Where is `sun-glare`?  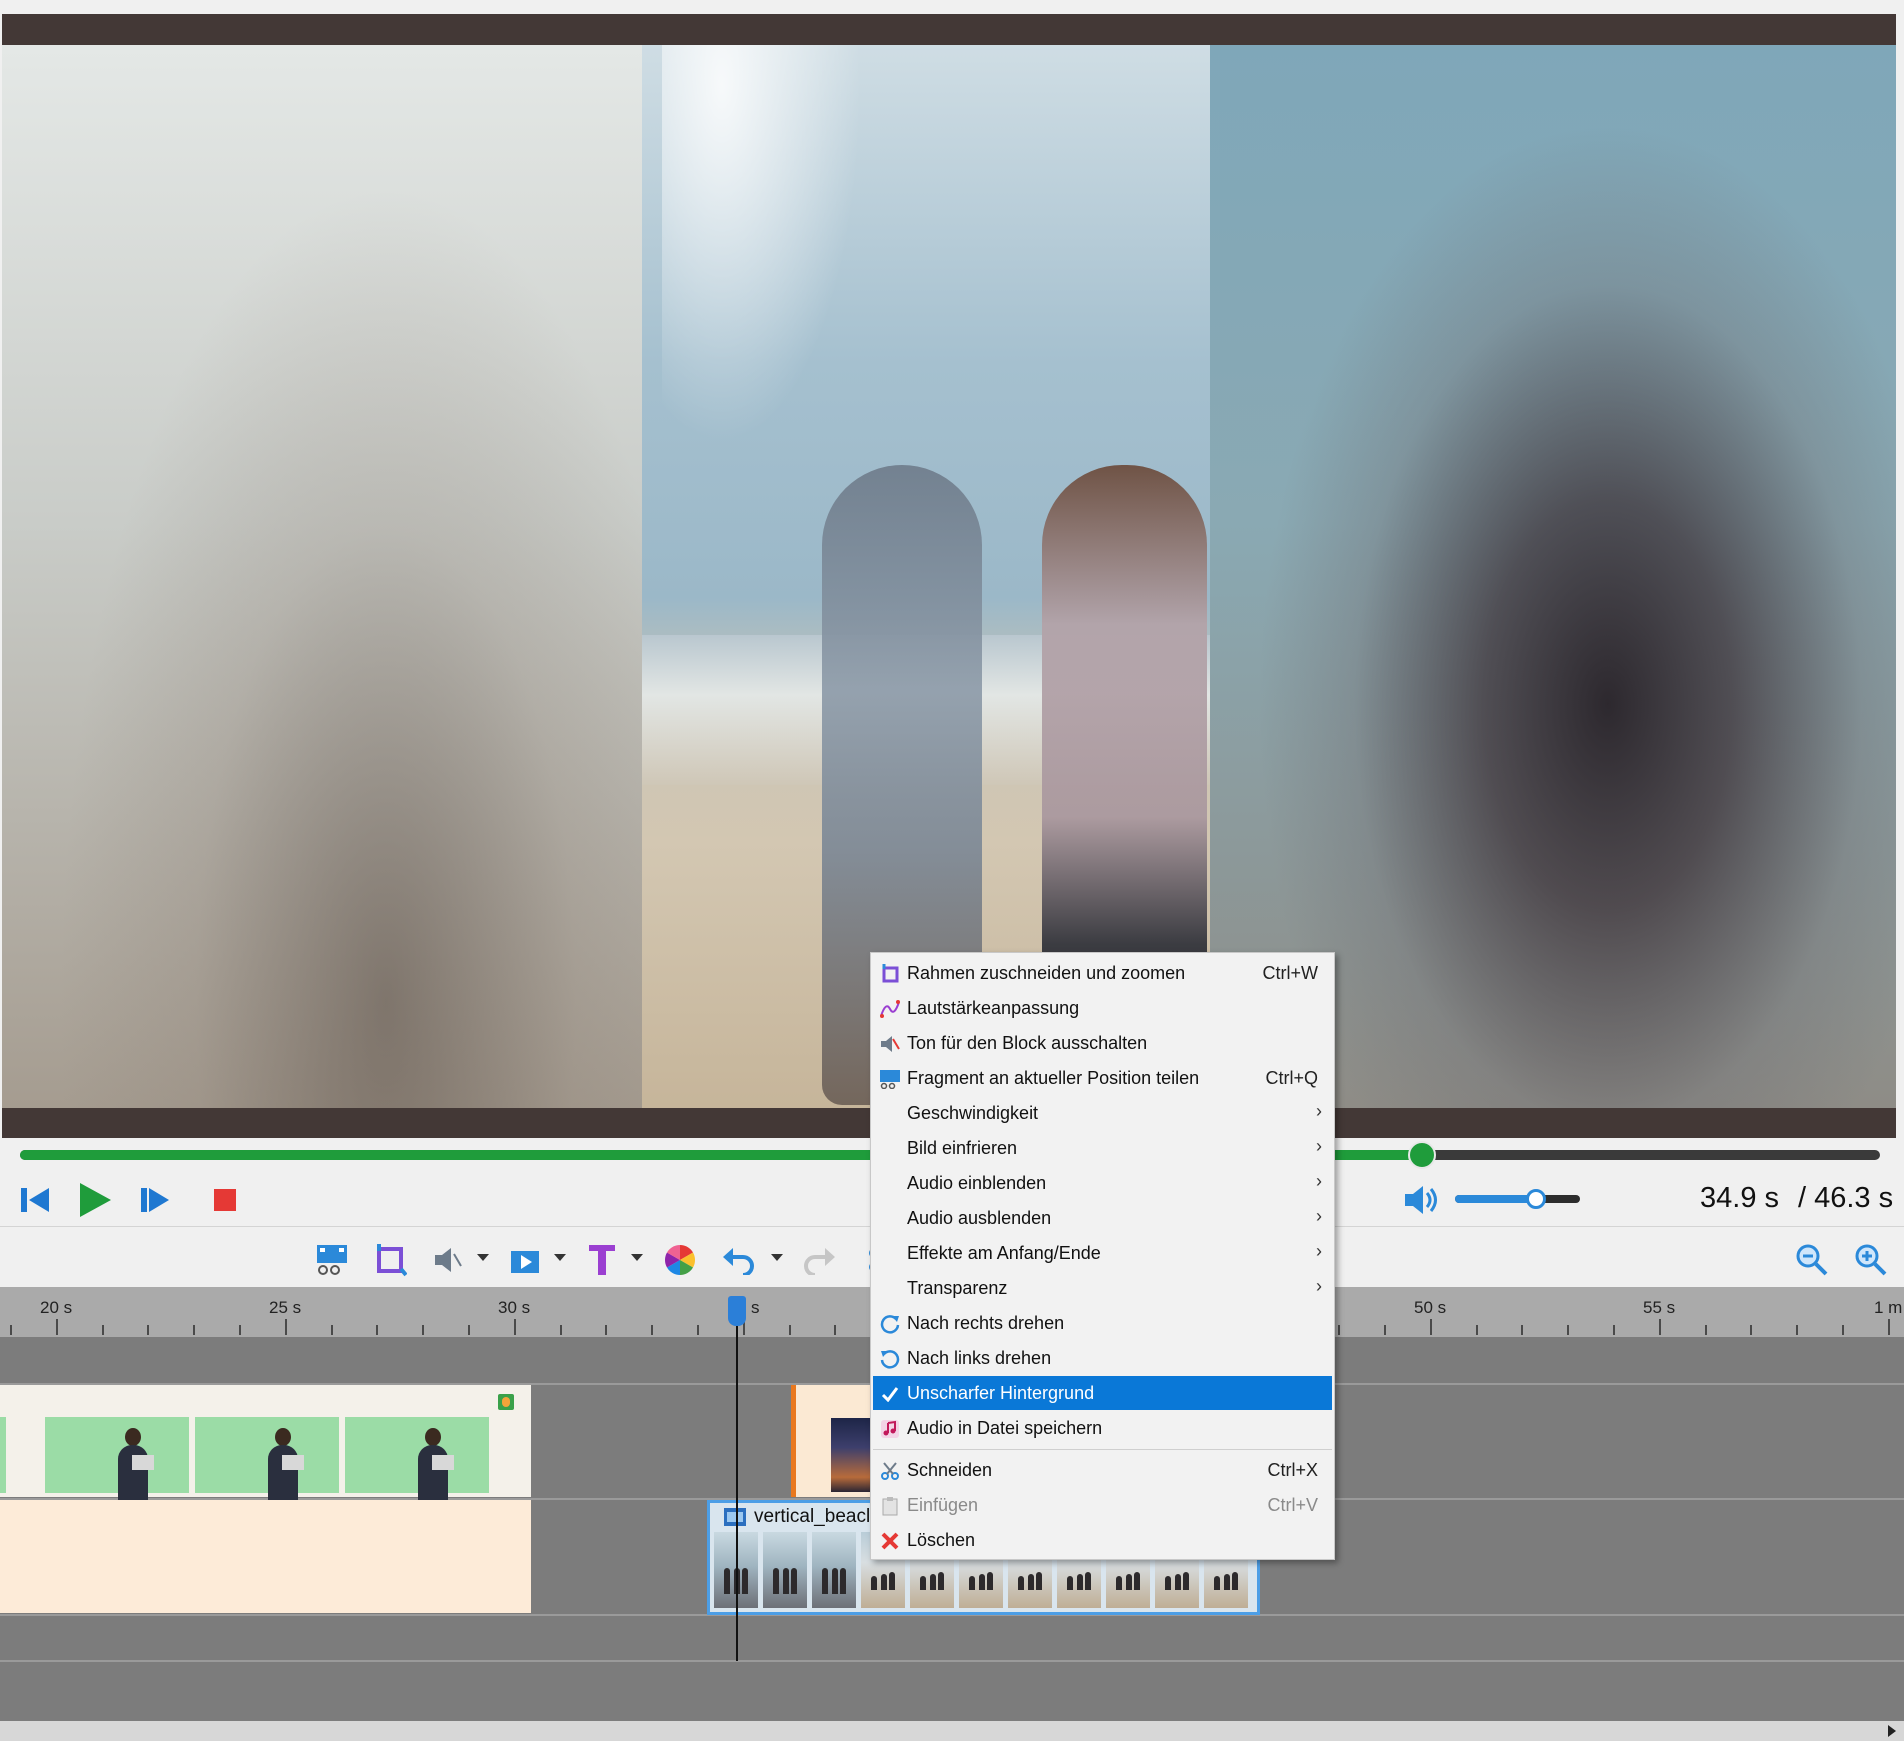
sun-glare is located at coordinates (762, 245).